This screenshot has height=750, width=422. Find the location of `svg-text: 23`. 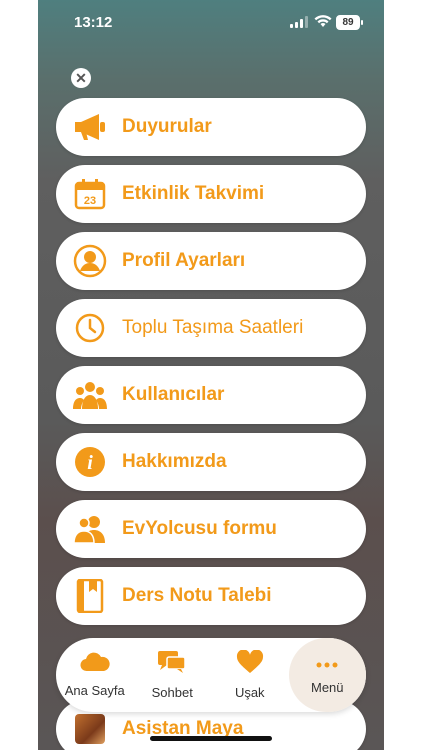

svg-text: 23 is located at coordinates (90, 201).